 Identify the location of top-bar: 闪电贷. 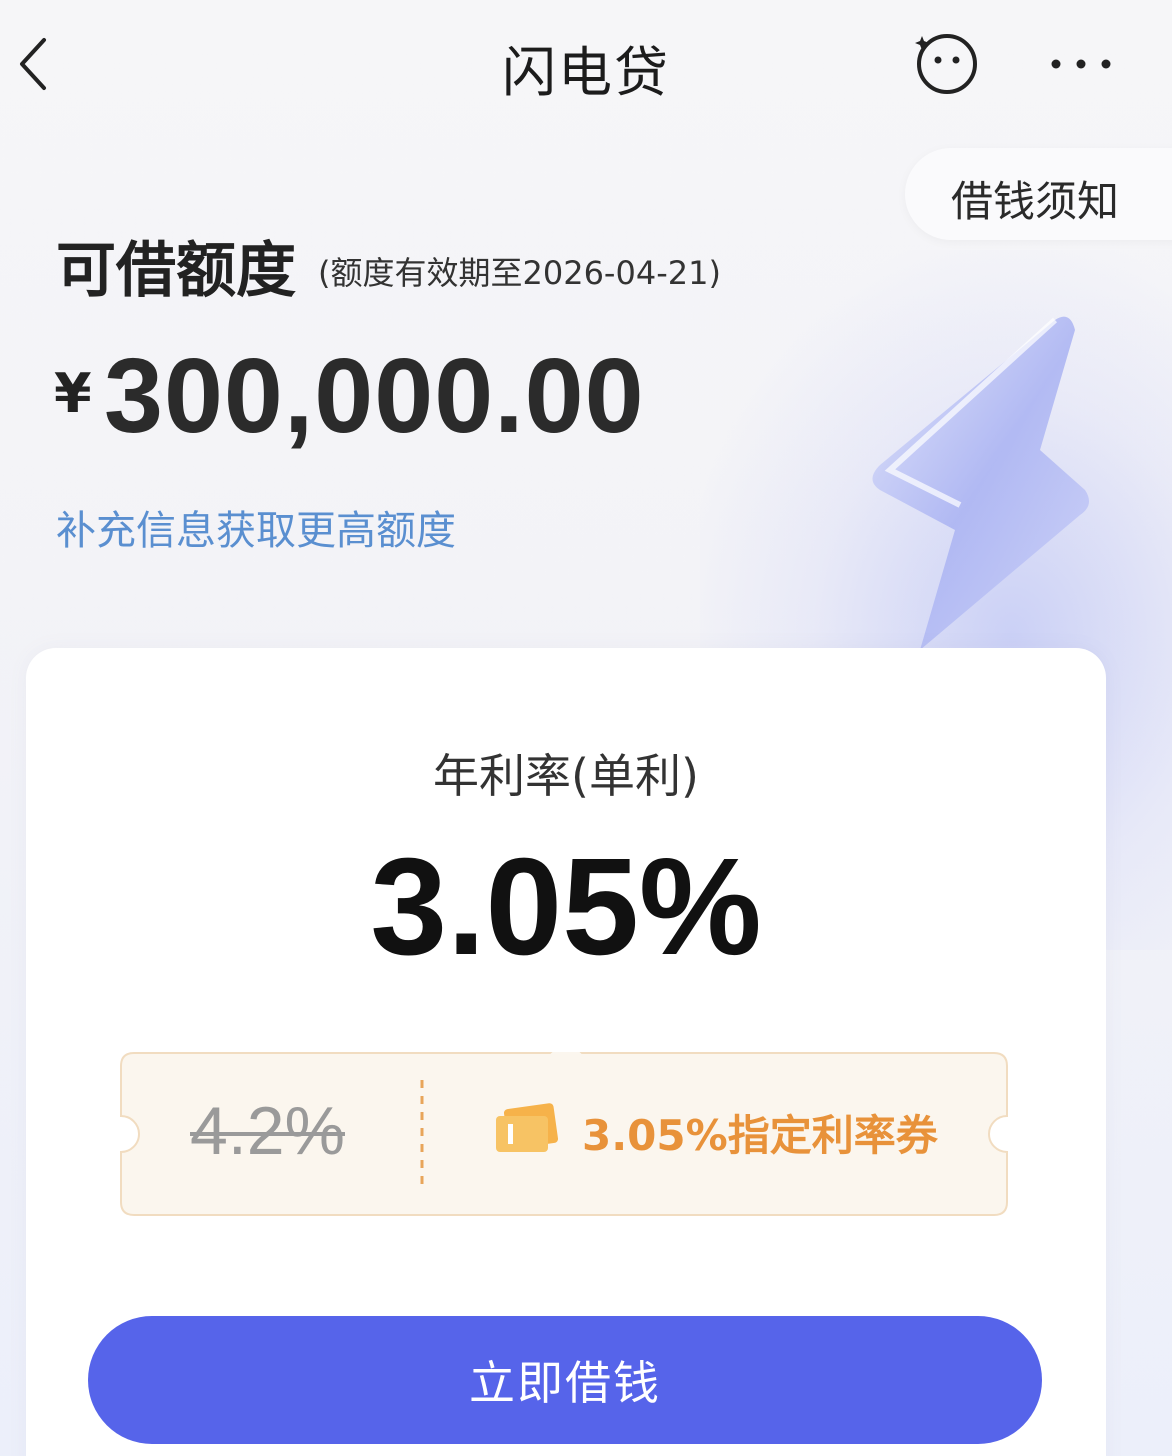
(586, 65).